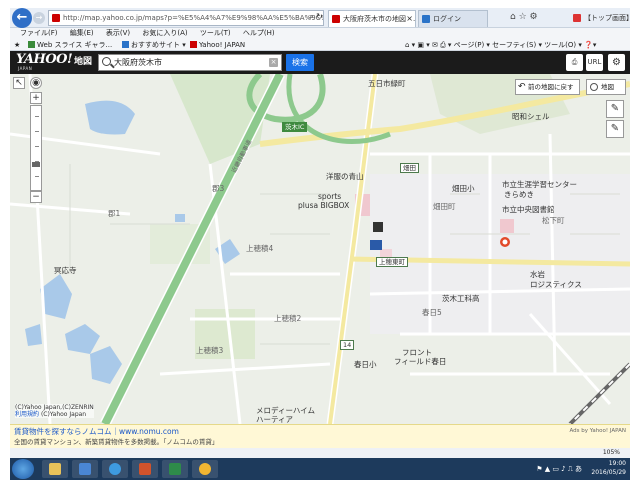  I want to click on layer-icon, so click(594, 87).